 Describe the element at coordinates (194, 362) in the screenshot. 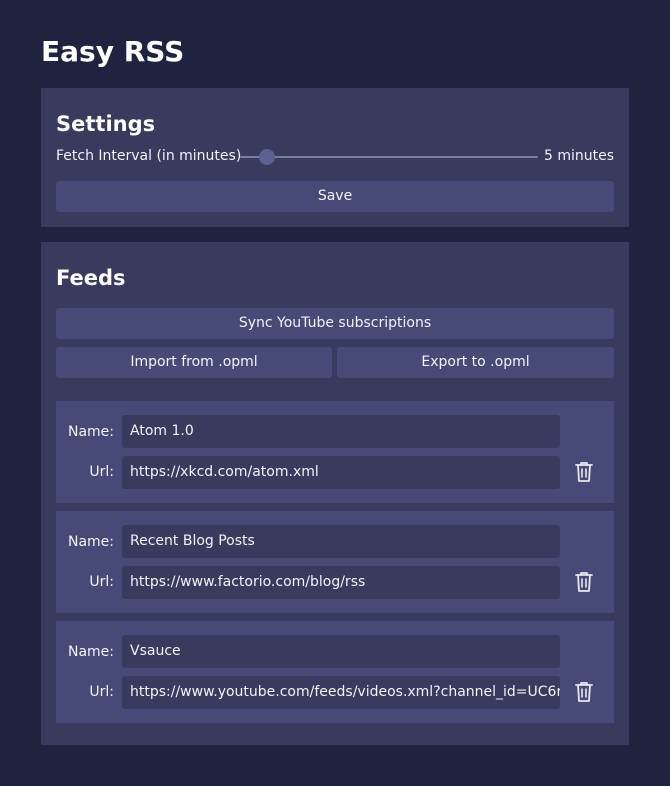

I see `import-opml-button: Import from .opml` at that location.